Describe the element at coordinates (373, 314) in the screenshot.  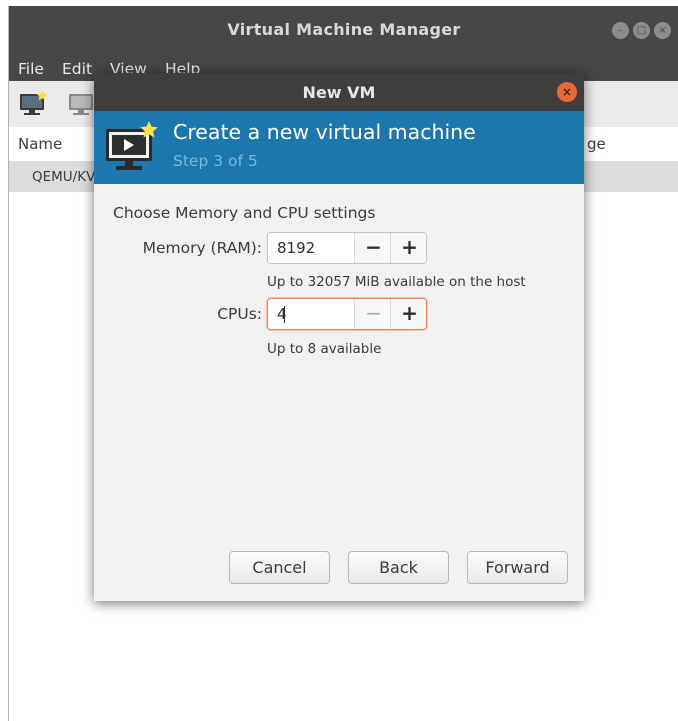
I see `cpus-decrement-button: −` at that location.